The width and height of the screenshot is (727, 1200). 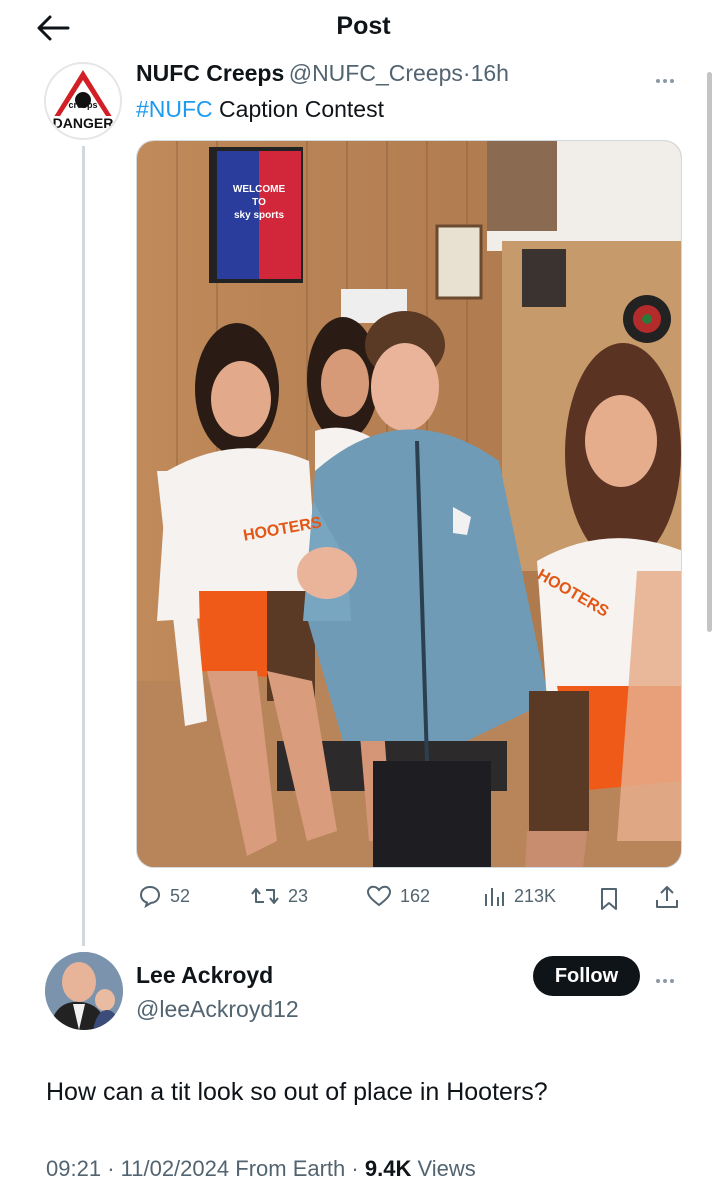 I want to click on hashtag-link: #NUFC, so click(x=174, y=109).